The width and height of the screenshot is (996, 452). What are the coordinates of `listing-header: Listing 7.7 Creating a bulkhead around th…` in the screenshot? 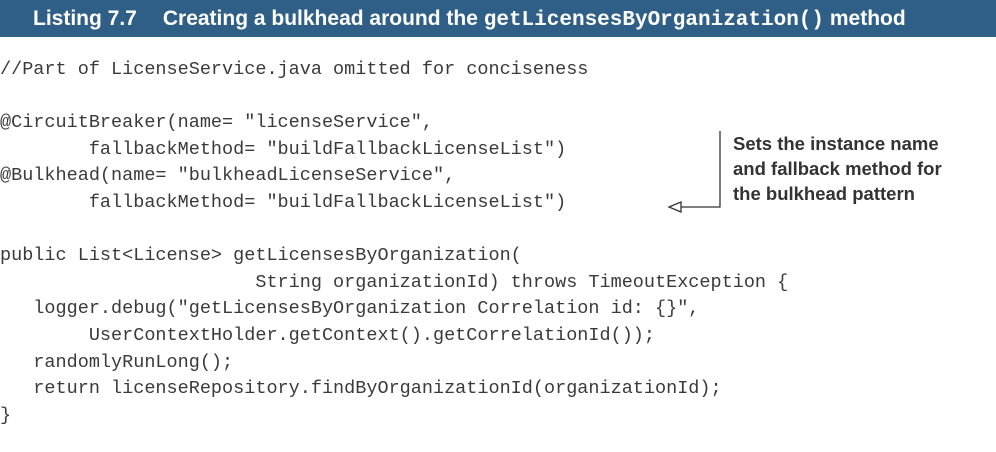 It's located at (498, 18).